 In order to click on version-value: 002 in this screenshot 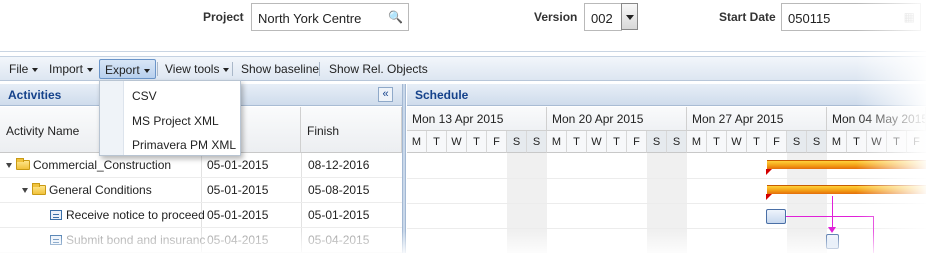, I will do `click(602, 18)`.